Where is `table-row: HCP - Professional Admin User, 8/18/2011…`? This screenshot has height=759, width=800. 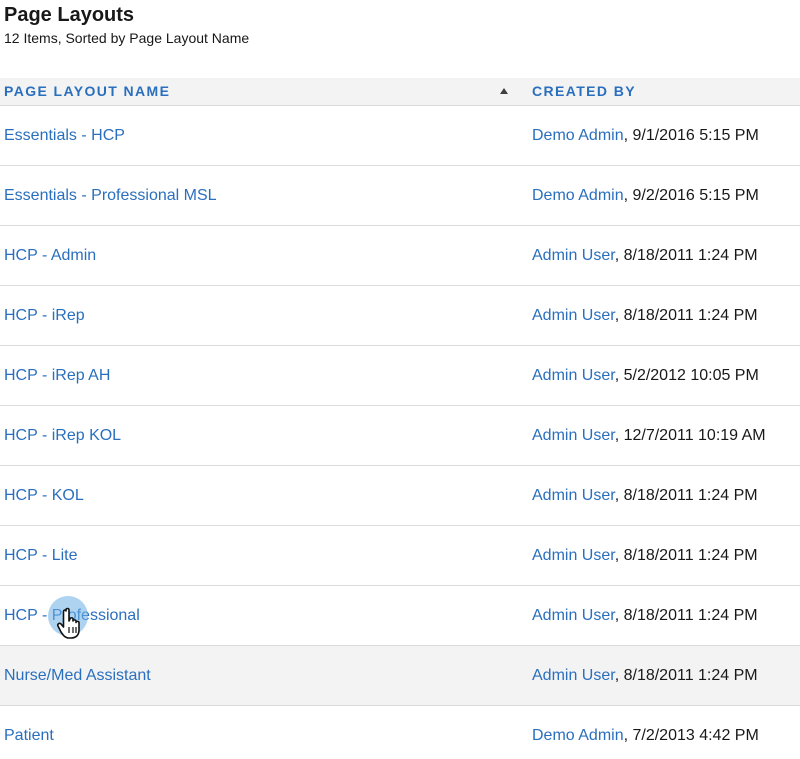 table-row: HCP - Professional Admin User, 8/18/2011… is located at coordinates (400, 616).